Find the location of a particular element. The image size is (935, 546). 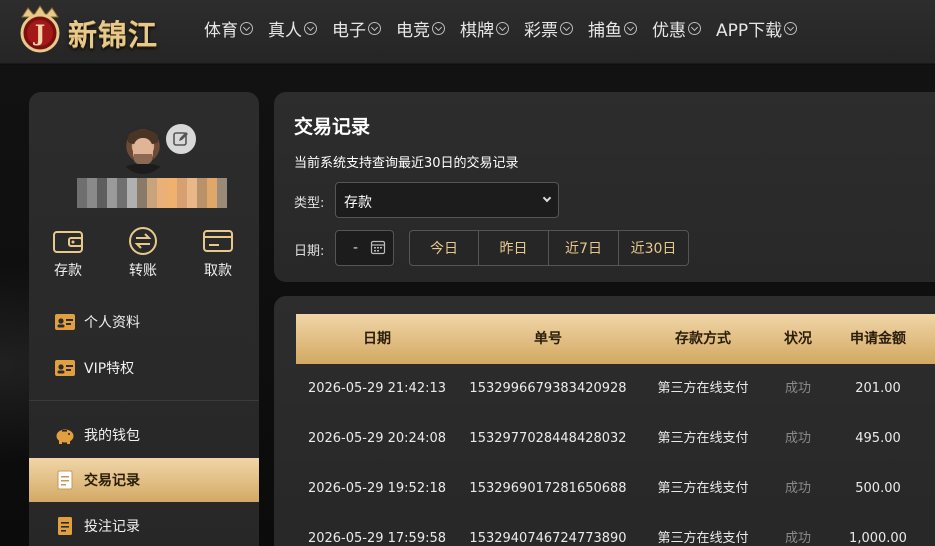

edit-profile-button is located at coordinates (181, 139).